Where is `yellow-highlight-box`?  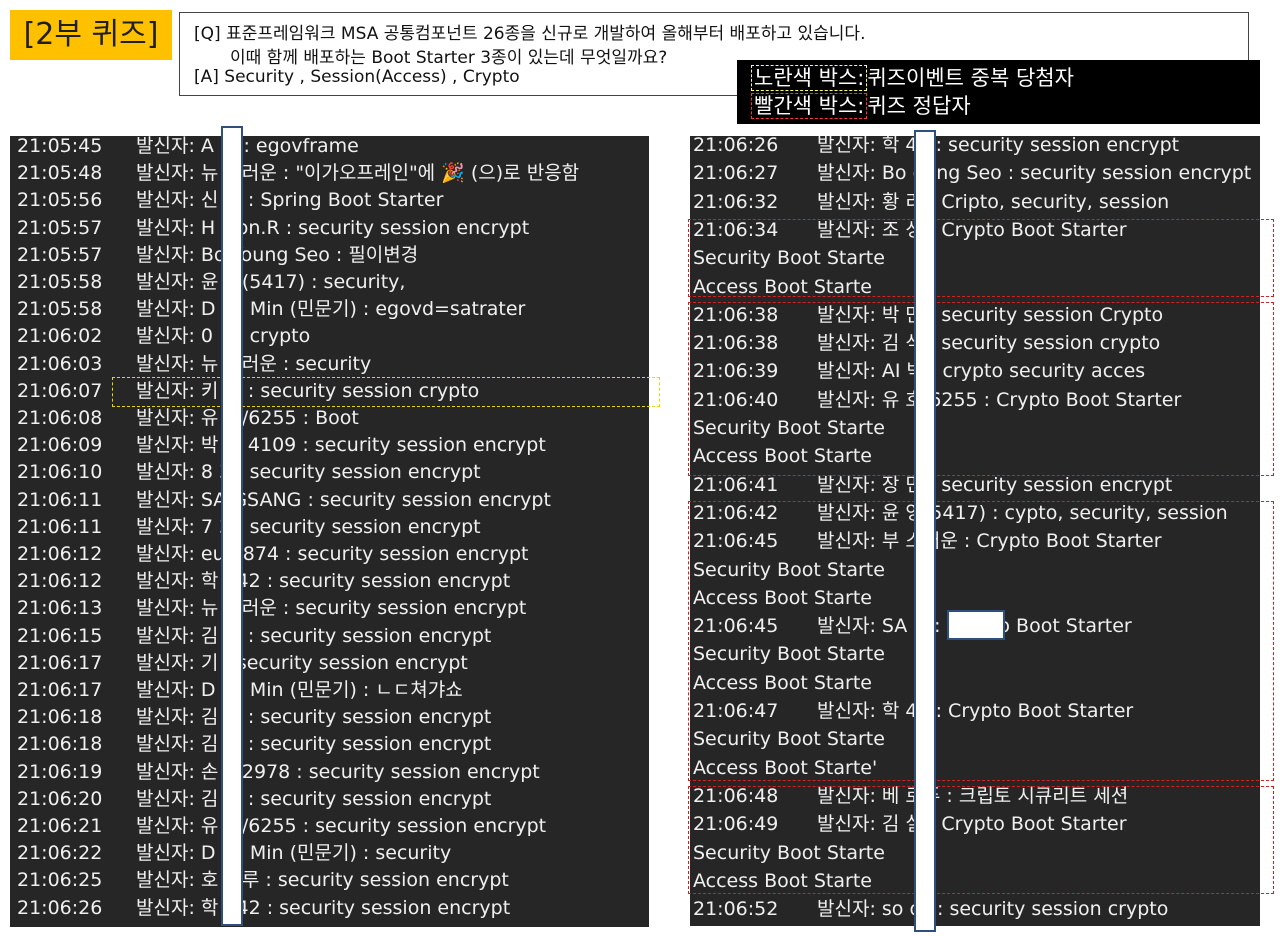
yellow-highlight-box is located at coordinates (386, 392).